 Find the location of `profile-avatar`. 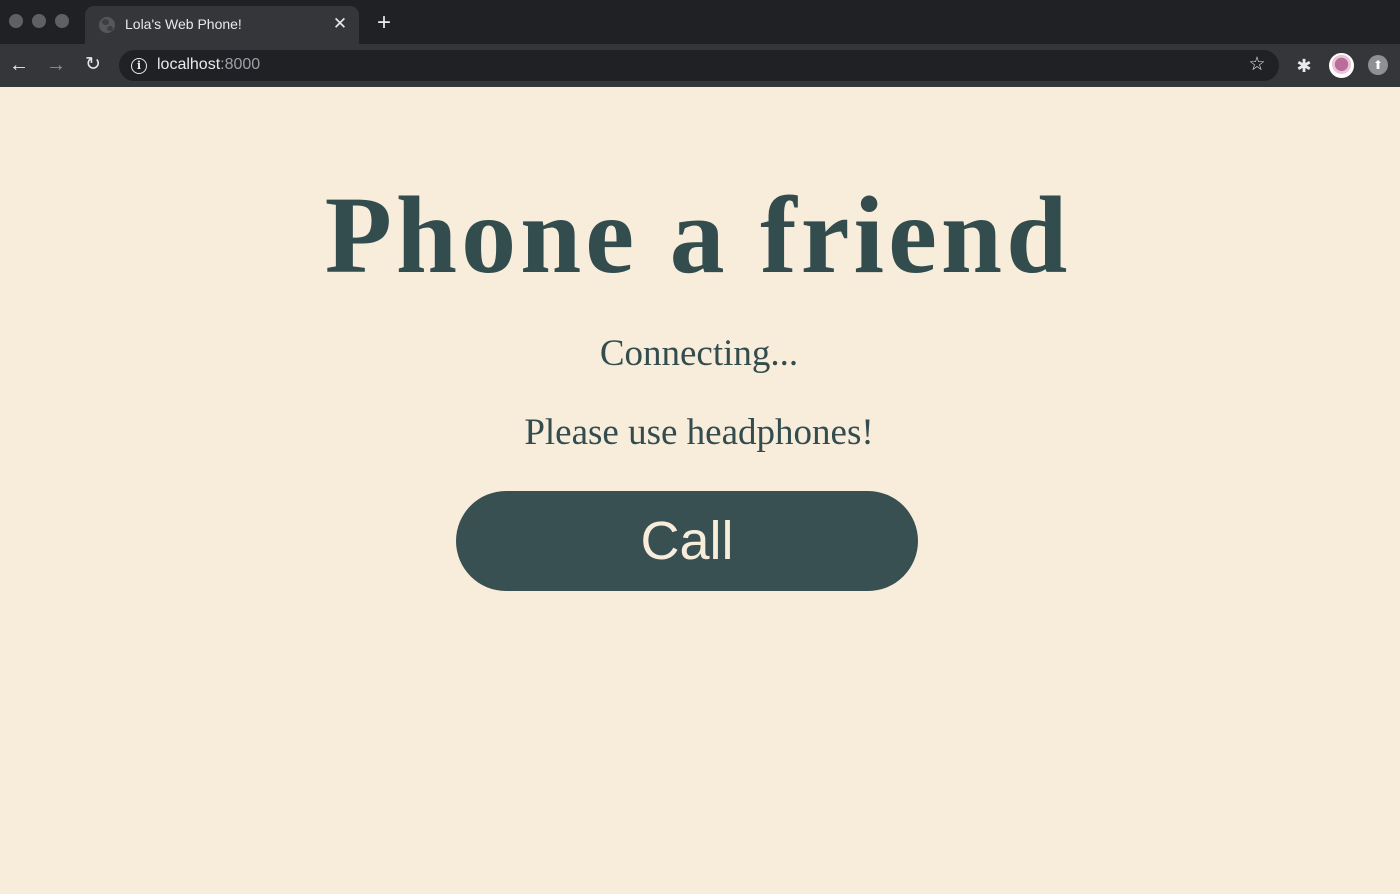

profile-avatar is located at coordinates (1341, 65).